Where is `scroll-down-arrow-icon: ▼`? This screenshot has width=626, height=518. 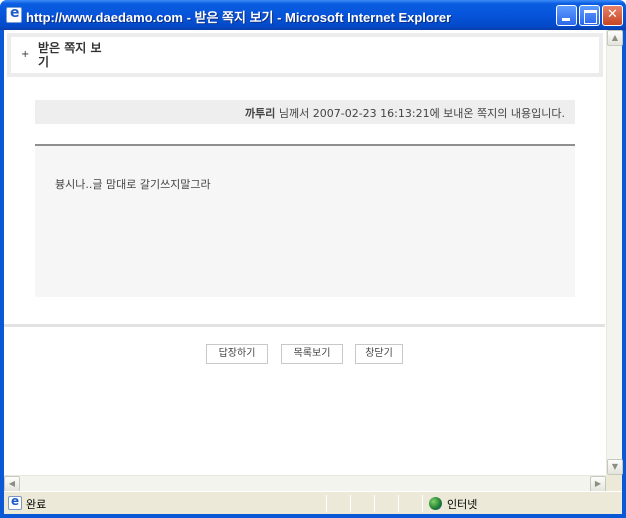 scroll-down-arrow-icon: ▼ is located at coordinates (615, 467).